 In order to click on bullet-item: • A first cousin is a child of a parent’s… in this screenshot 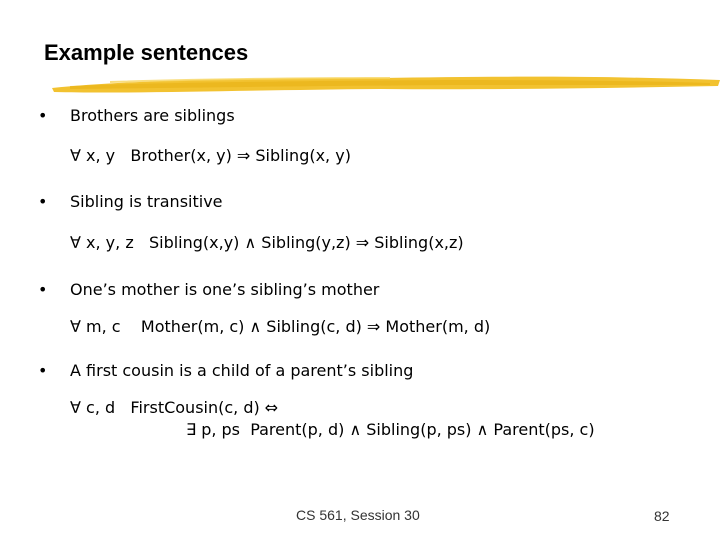, I will do `click(225, 370)`.